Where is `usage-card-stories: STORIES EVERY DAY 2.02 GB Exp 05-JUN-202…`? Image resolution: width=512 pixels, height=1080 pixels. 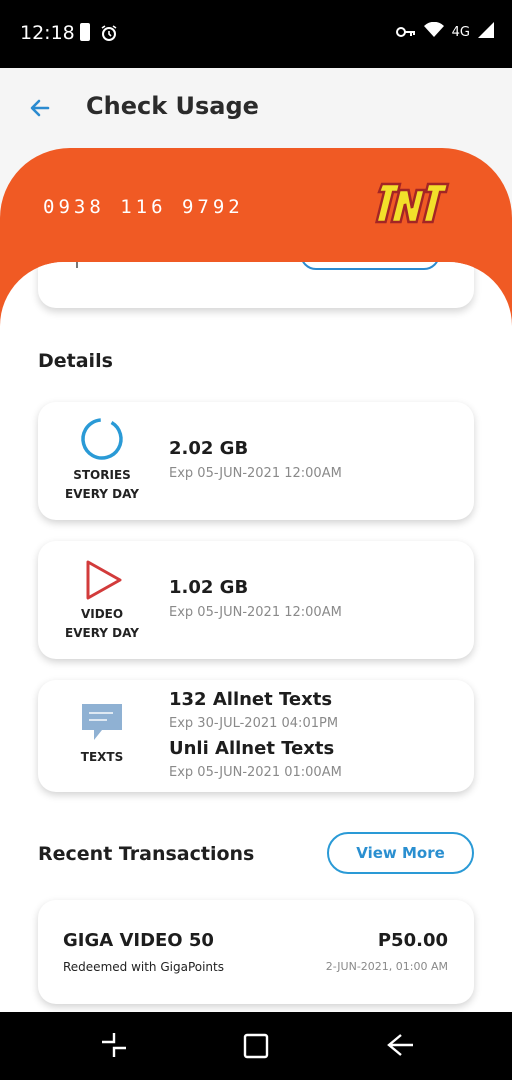
usage-card-stories: STORIES EVERY DAY 2.02 GB Exp 05-JUN-202… is located at coordinates (256, 461).